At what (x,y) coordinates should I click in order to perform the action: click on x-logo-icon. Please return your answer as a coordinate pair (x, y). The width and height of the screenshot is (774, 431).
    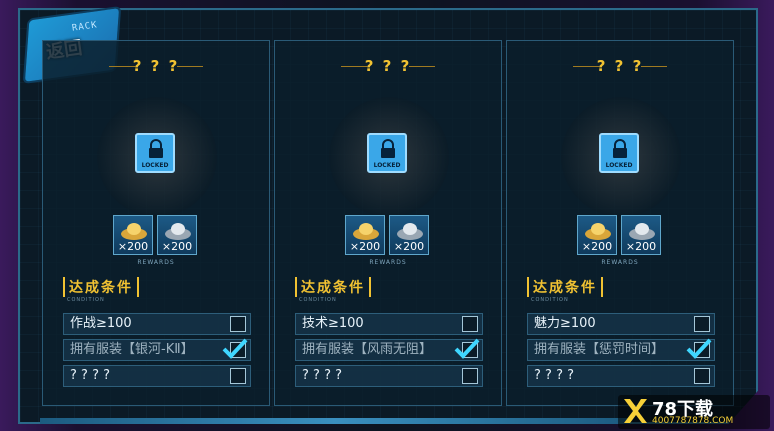
    Looking at the image, I should click on (635, 411).